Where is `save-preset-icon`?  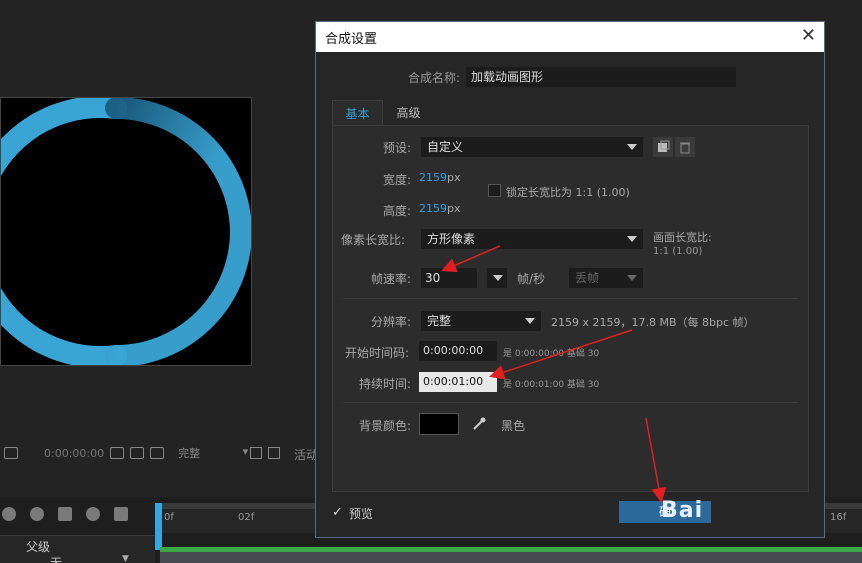
save-preset-icon is located at coordinates (663, 147).